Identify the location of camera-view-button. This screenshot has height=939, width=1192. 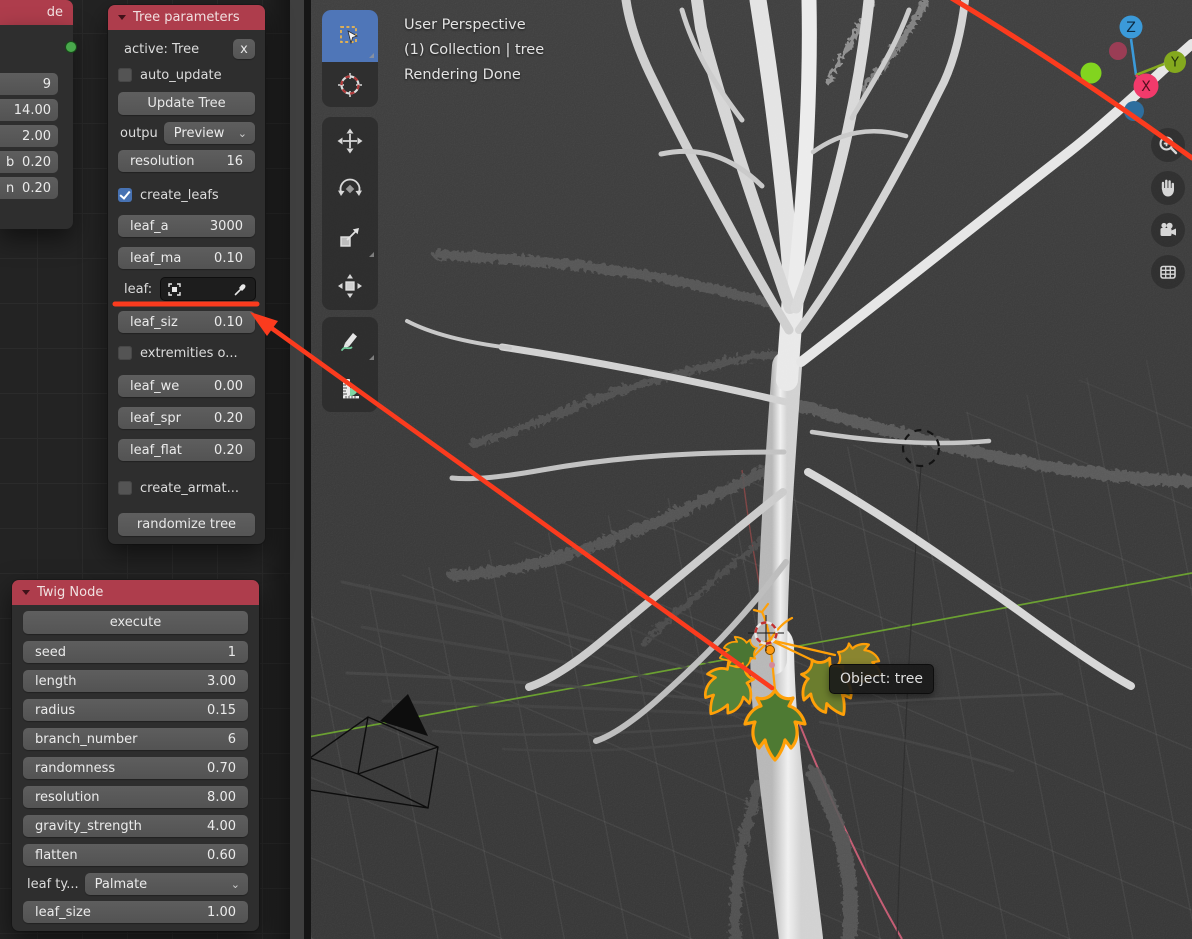
(1168, 230).